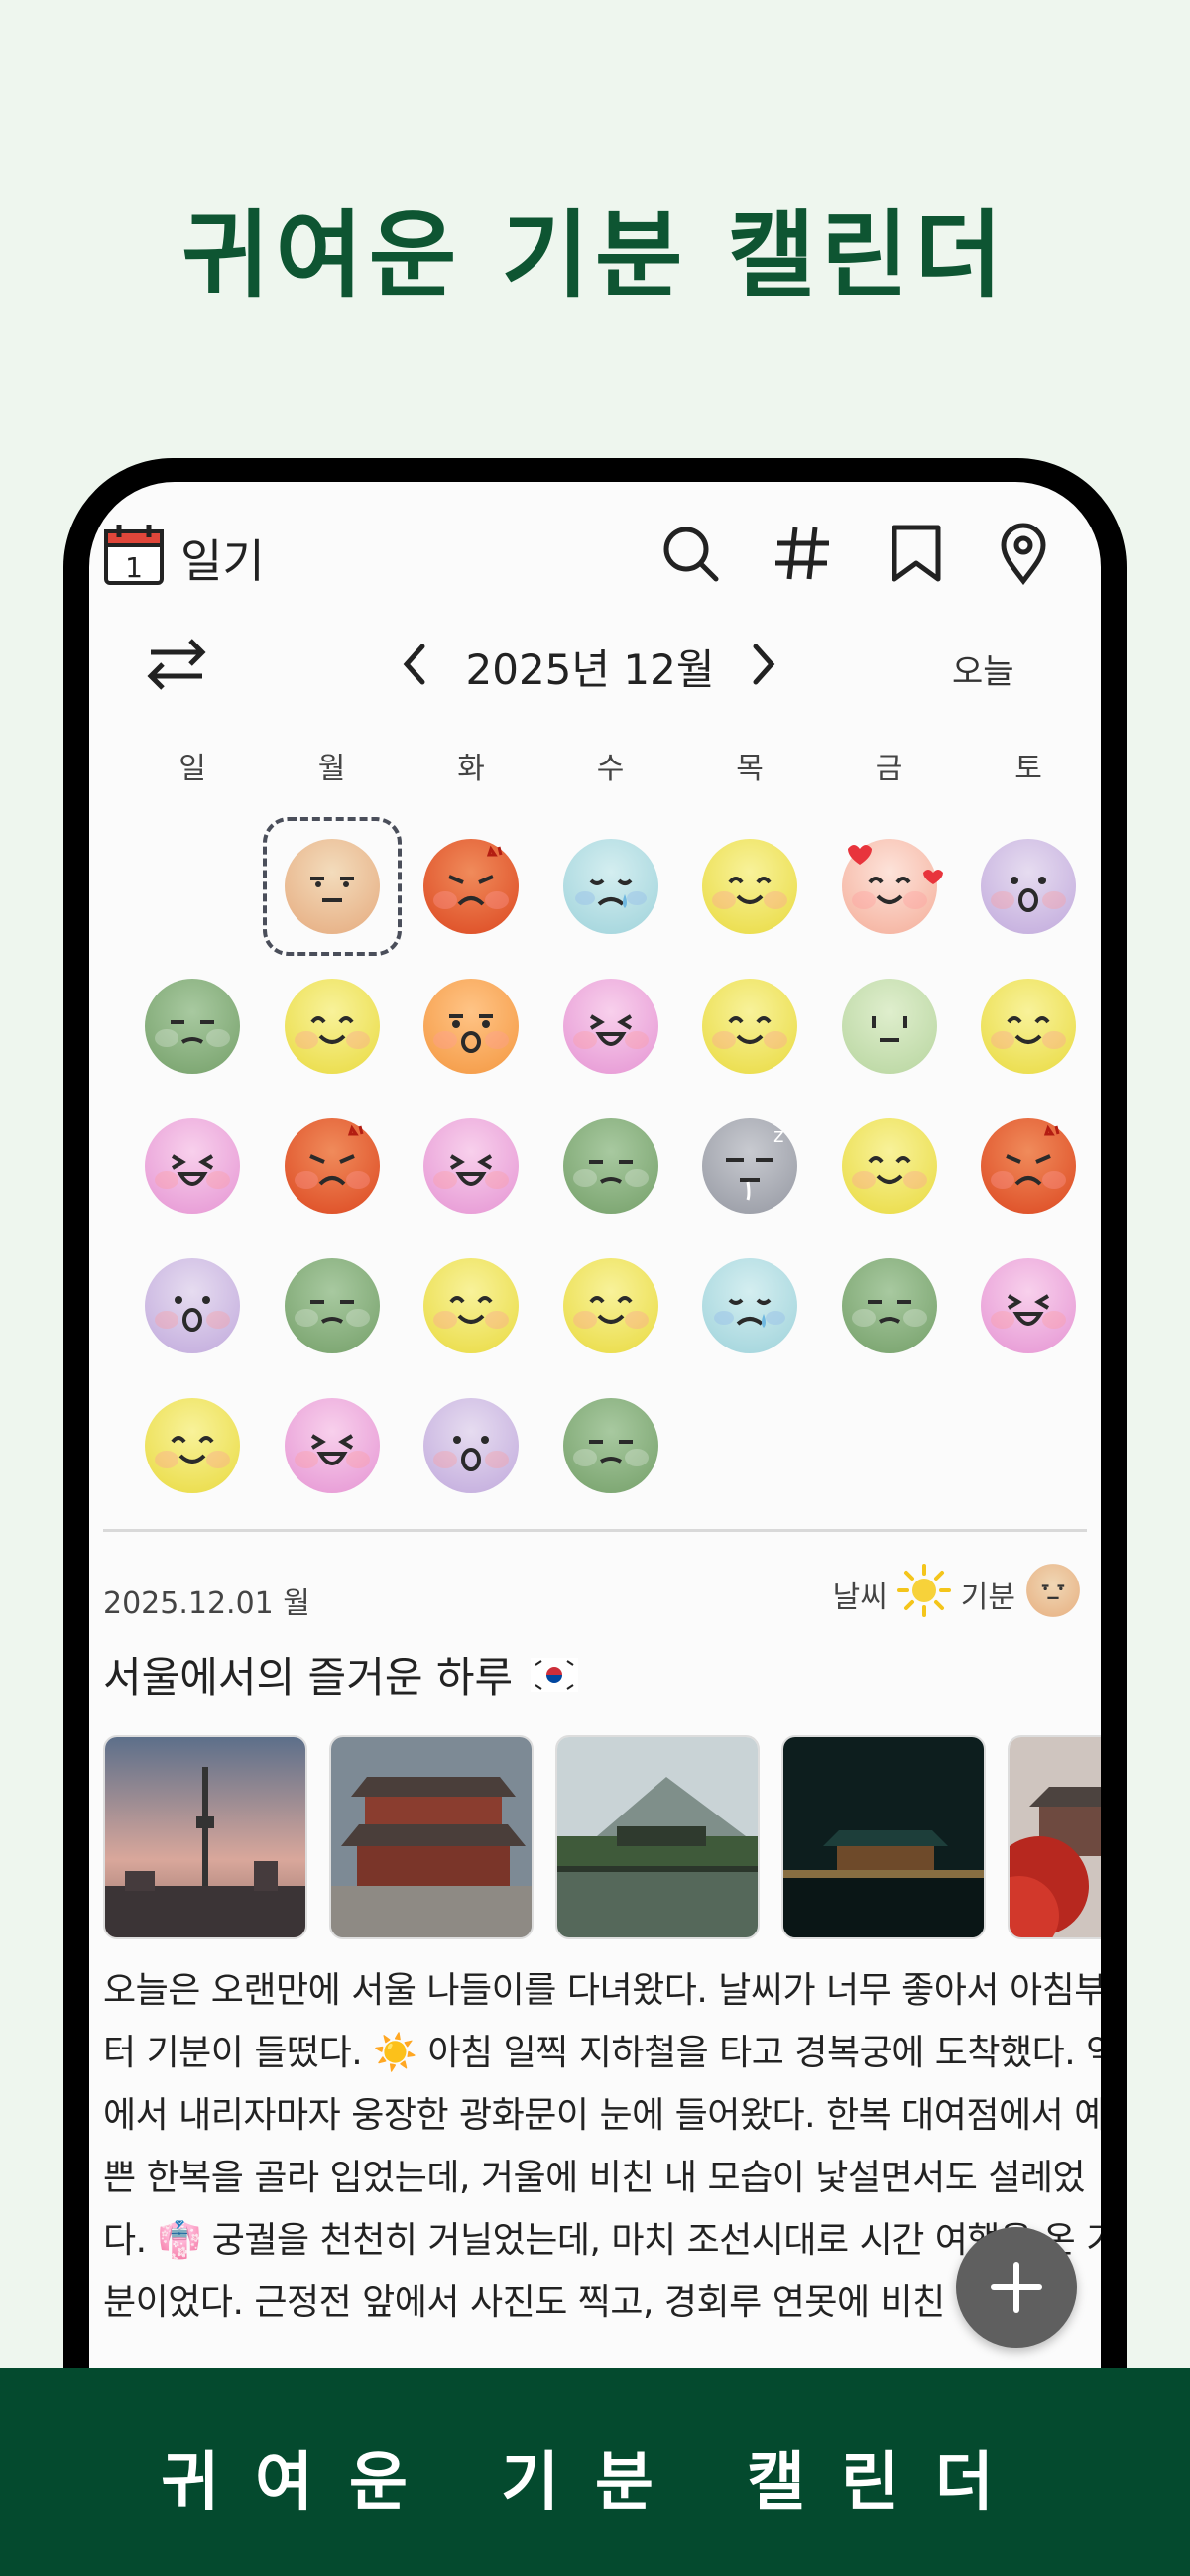 The image size is (1190, 2576). What do you see at coordinates (222, 561) in the screenshot?
I see `app-title: 일기` at bounding box center [222, 561].